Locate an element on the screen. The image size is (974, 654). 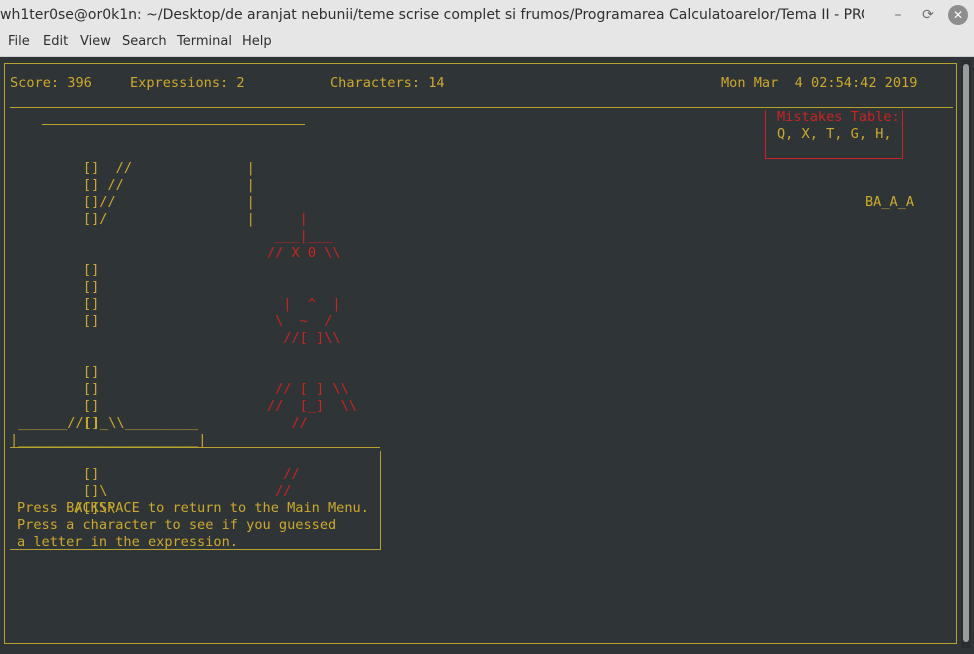
menu-edit: Edit is located at coordinates (55, 41).